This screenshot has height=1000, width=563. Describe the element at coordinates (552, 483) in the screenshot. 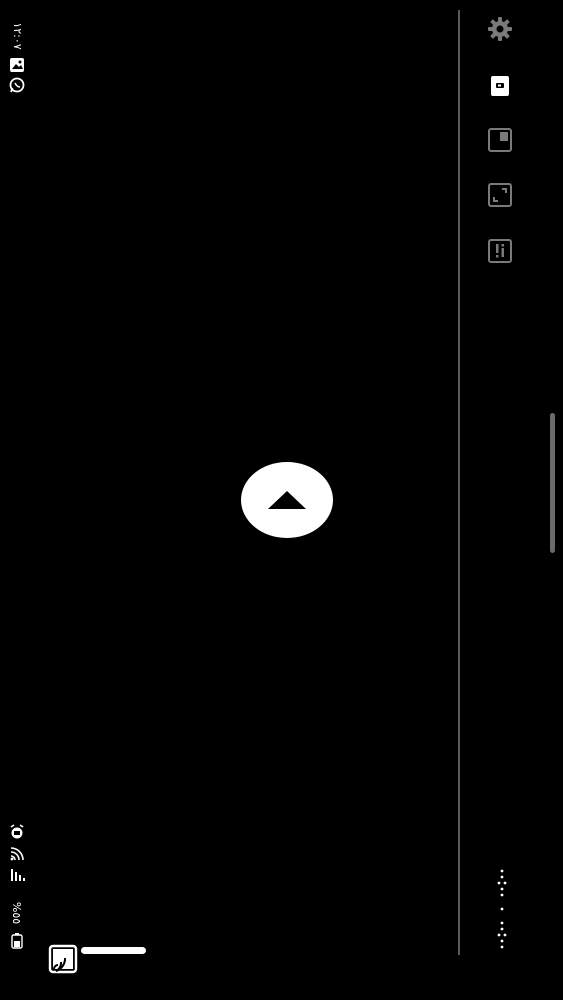

I see `scrollbar-thumb` at that location.